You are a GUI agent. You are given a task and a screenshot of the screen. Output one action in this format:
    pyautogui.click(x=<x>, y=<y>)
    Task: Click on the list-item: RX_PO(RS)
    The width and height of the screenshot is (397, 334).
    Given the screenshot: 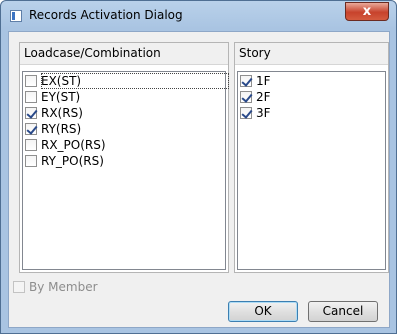 What is the action you would take?
    pyautogui.click(x=65, y=145)
    